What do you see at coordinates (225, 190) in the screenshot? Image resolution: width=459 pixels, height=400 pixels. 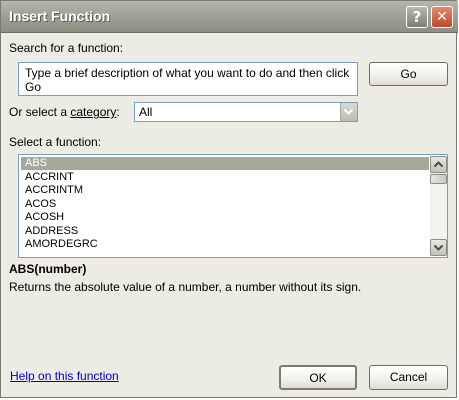 I see `function-list-item: ACCRINTM` at bounding box center [225, 190].